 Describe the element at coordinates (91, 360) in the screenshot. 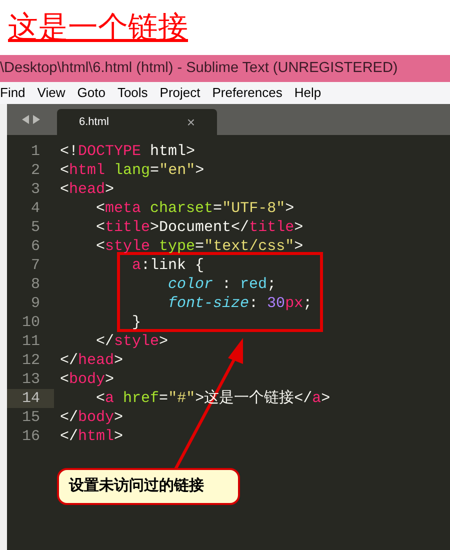

I see `code-line: </head>` at that location.